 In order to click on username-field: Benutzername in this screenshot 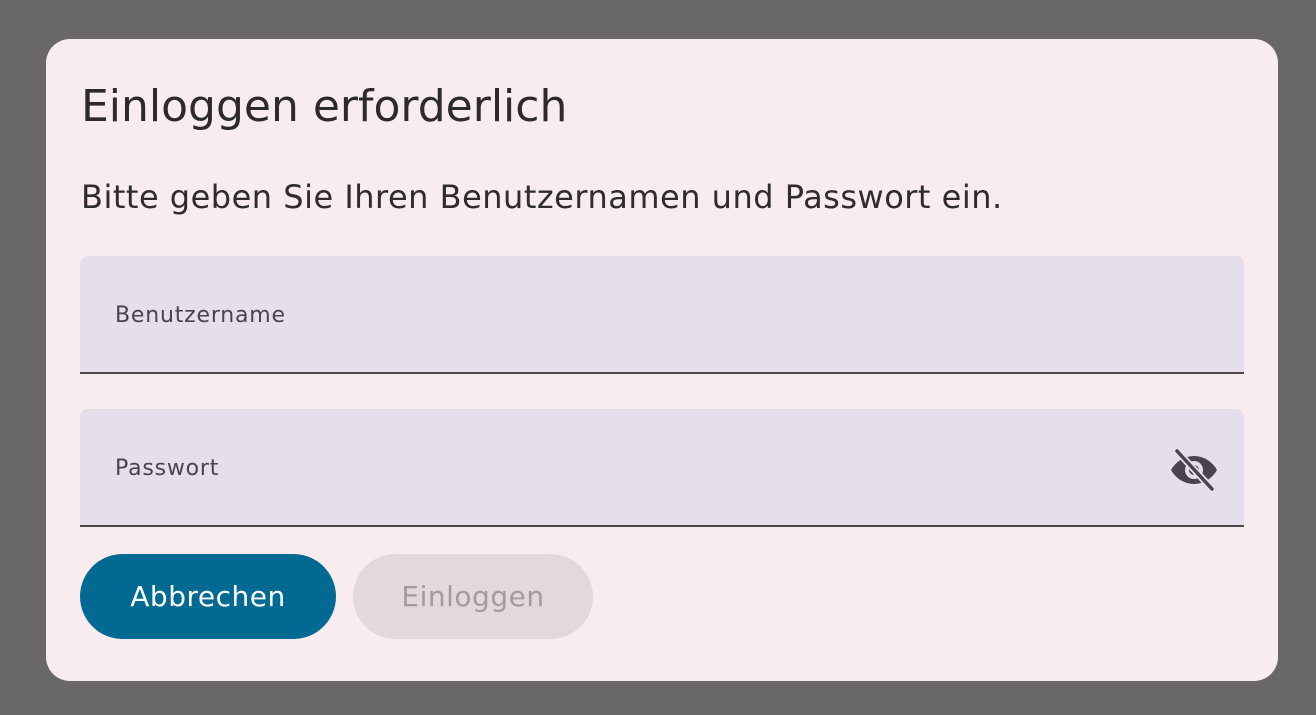, I will do `click(664, 315)`.